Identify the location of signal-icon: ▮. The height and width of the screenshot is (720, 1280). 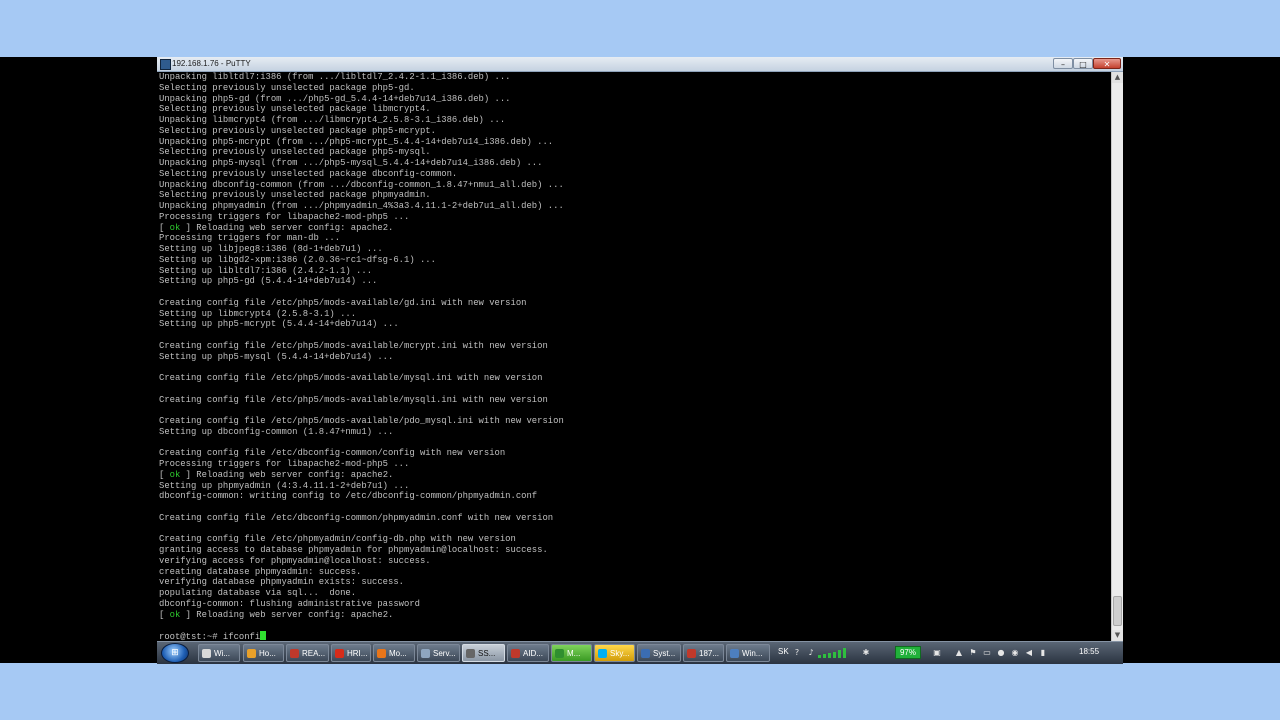
(1043, 652).